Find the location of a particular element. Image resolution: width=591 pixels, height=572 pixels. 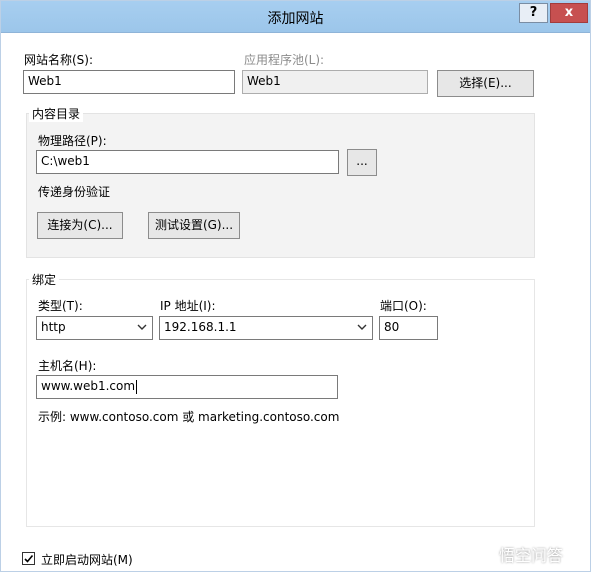

ip-address-value: 192.168.1.1 is located at coordinates (200, 327).